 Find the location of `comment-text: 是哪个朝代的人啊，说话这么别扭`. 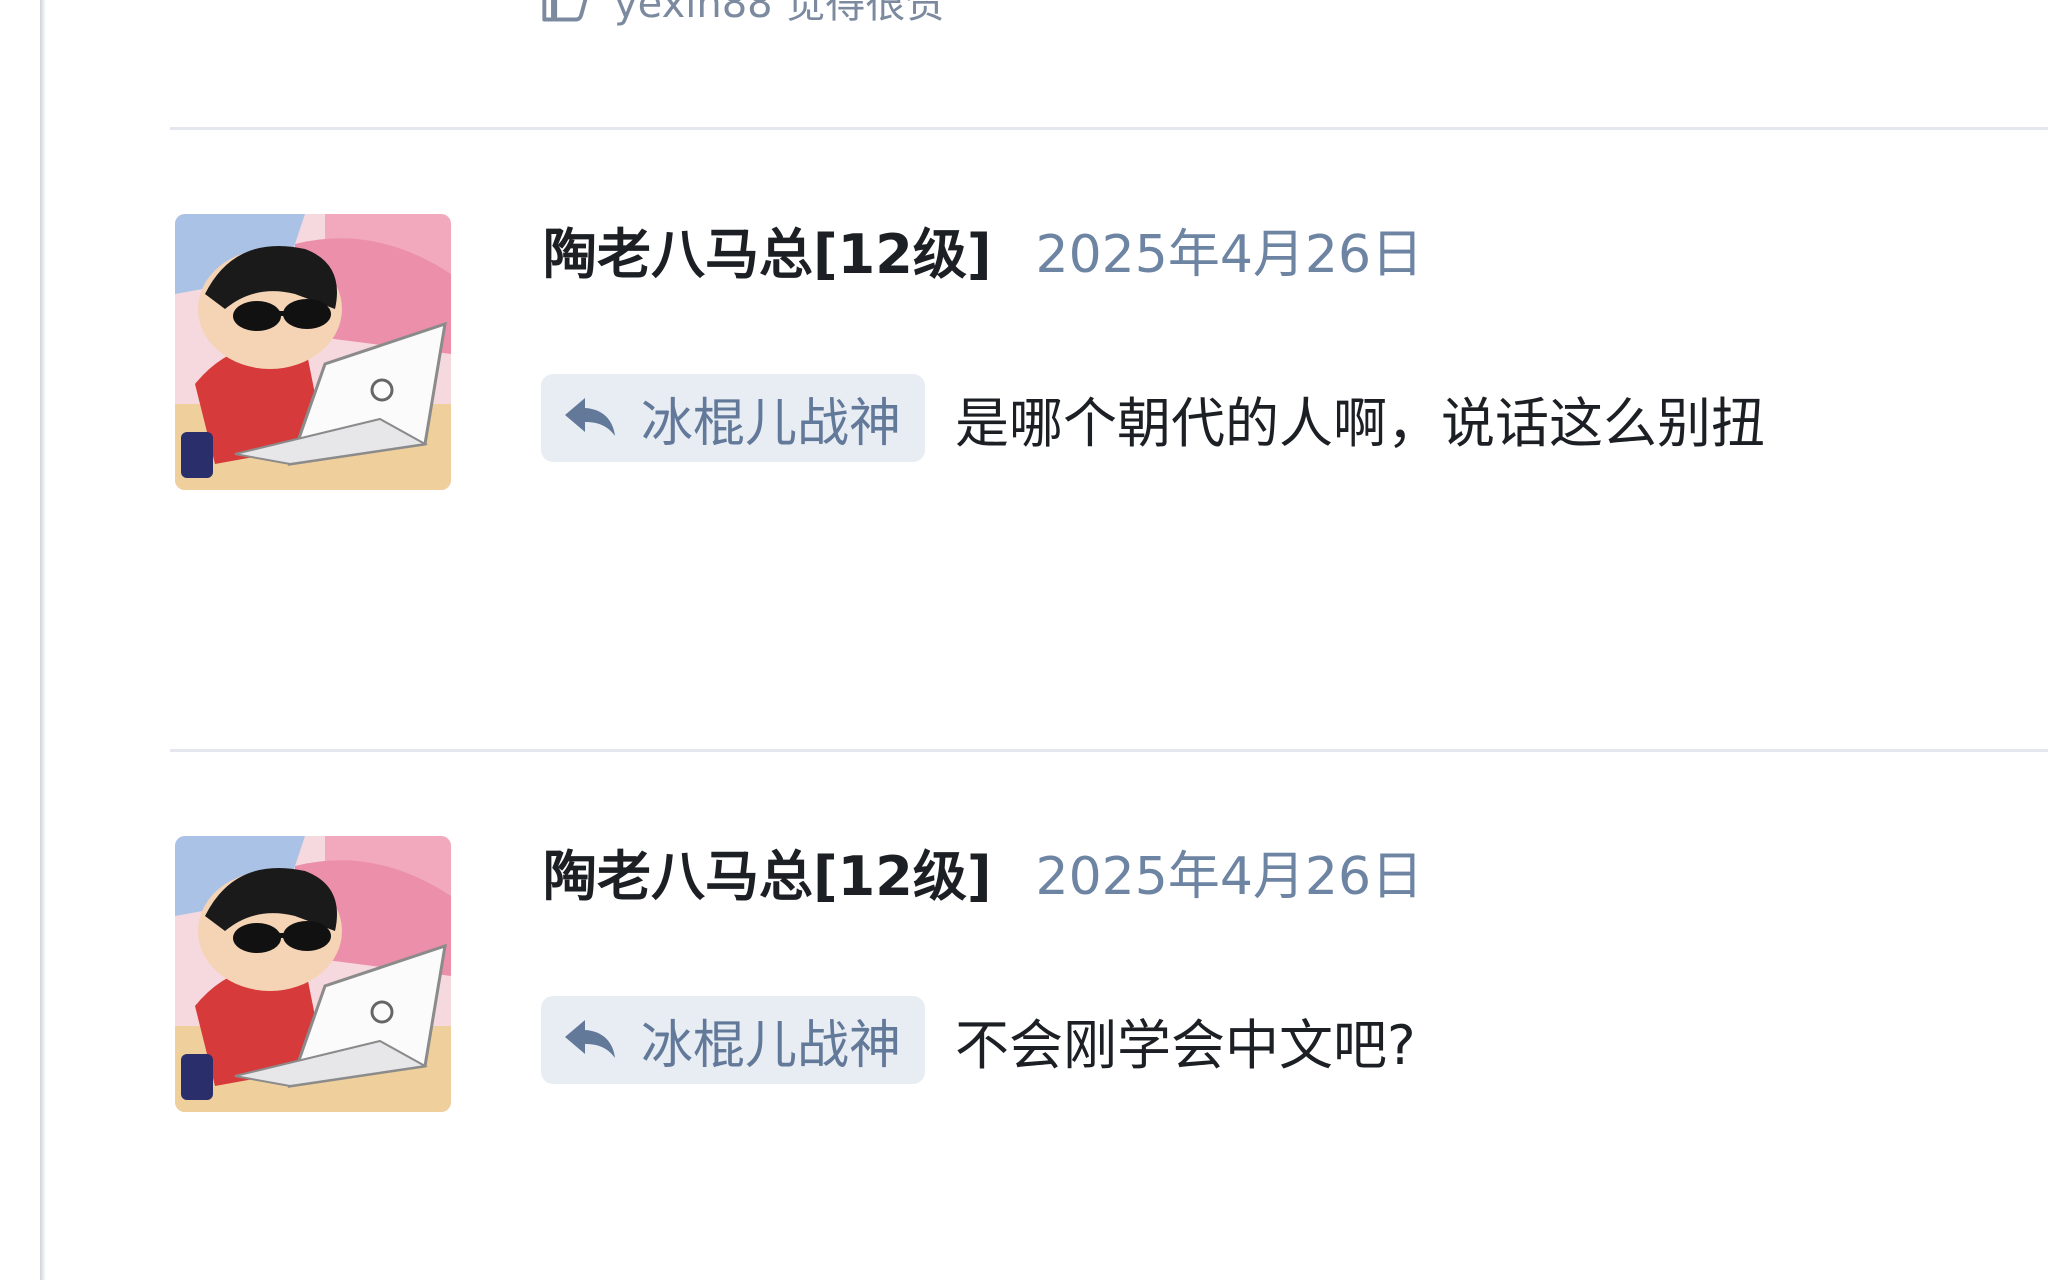

comment-text: 是哪个朝代的人啊，说话这么别扭 is located at coordinates (1360, 423).